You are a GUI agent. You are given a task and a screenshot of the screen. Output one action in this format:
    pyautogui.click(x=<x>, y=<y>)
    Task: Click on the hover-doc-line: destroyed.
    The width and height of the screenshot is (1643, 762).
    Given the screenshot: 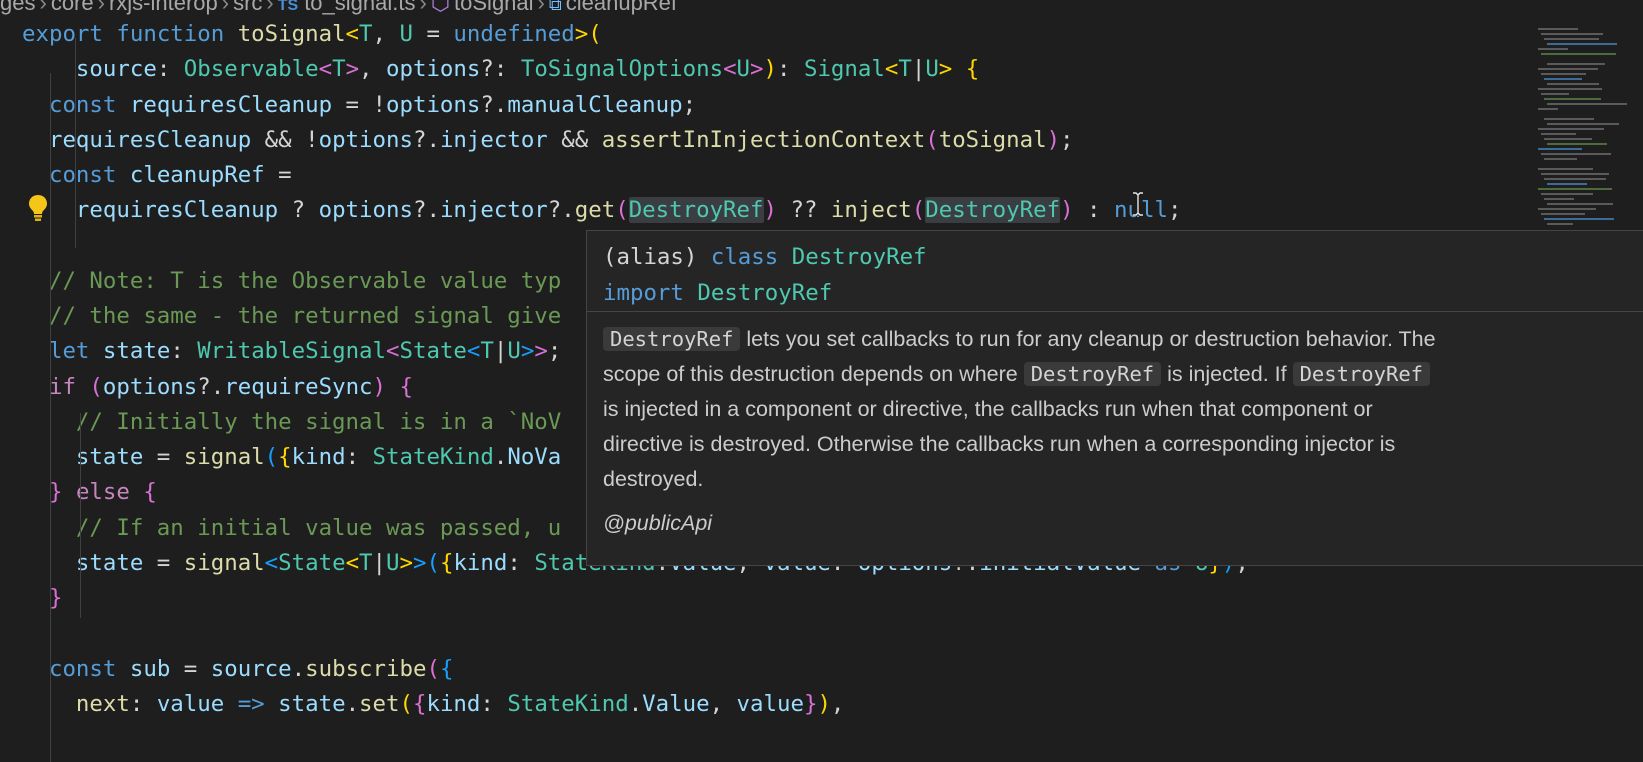 What is the action you would take?
    pyautogui.click(x=1115, y=479)
    